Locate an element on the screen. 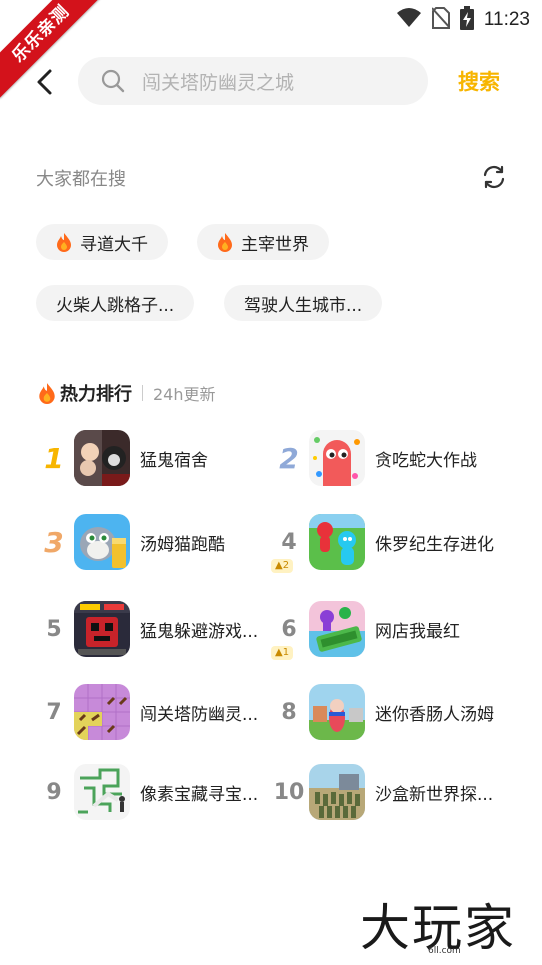 Image resolution: width=542 pixels, height=965 pixels. search-icon is located at coordinates (113, 81).